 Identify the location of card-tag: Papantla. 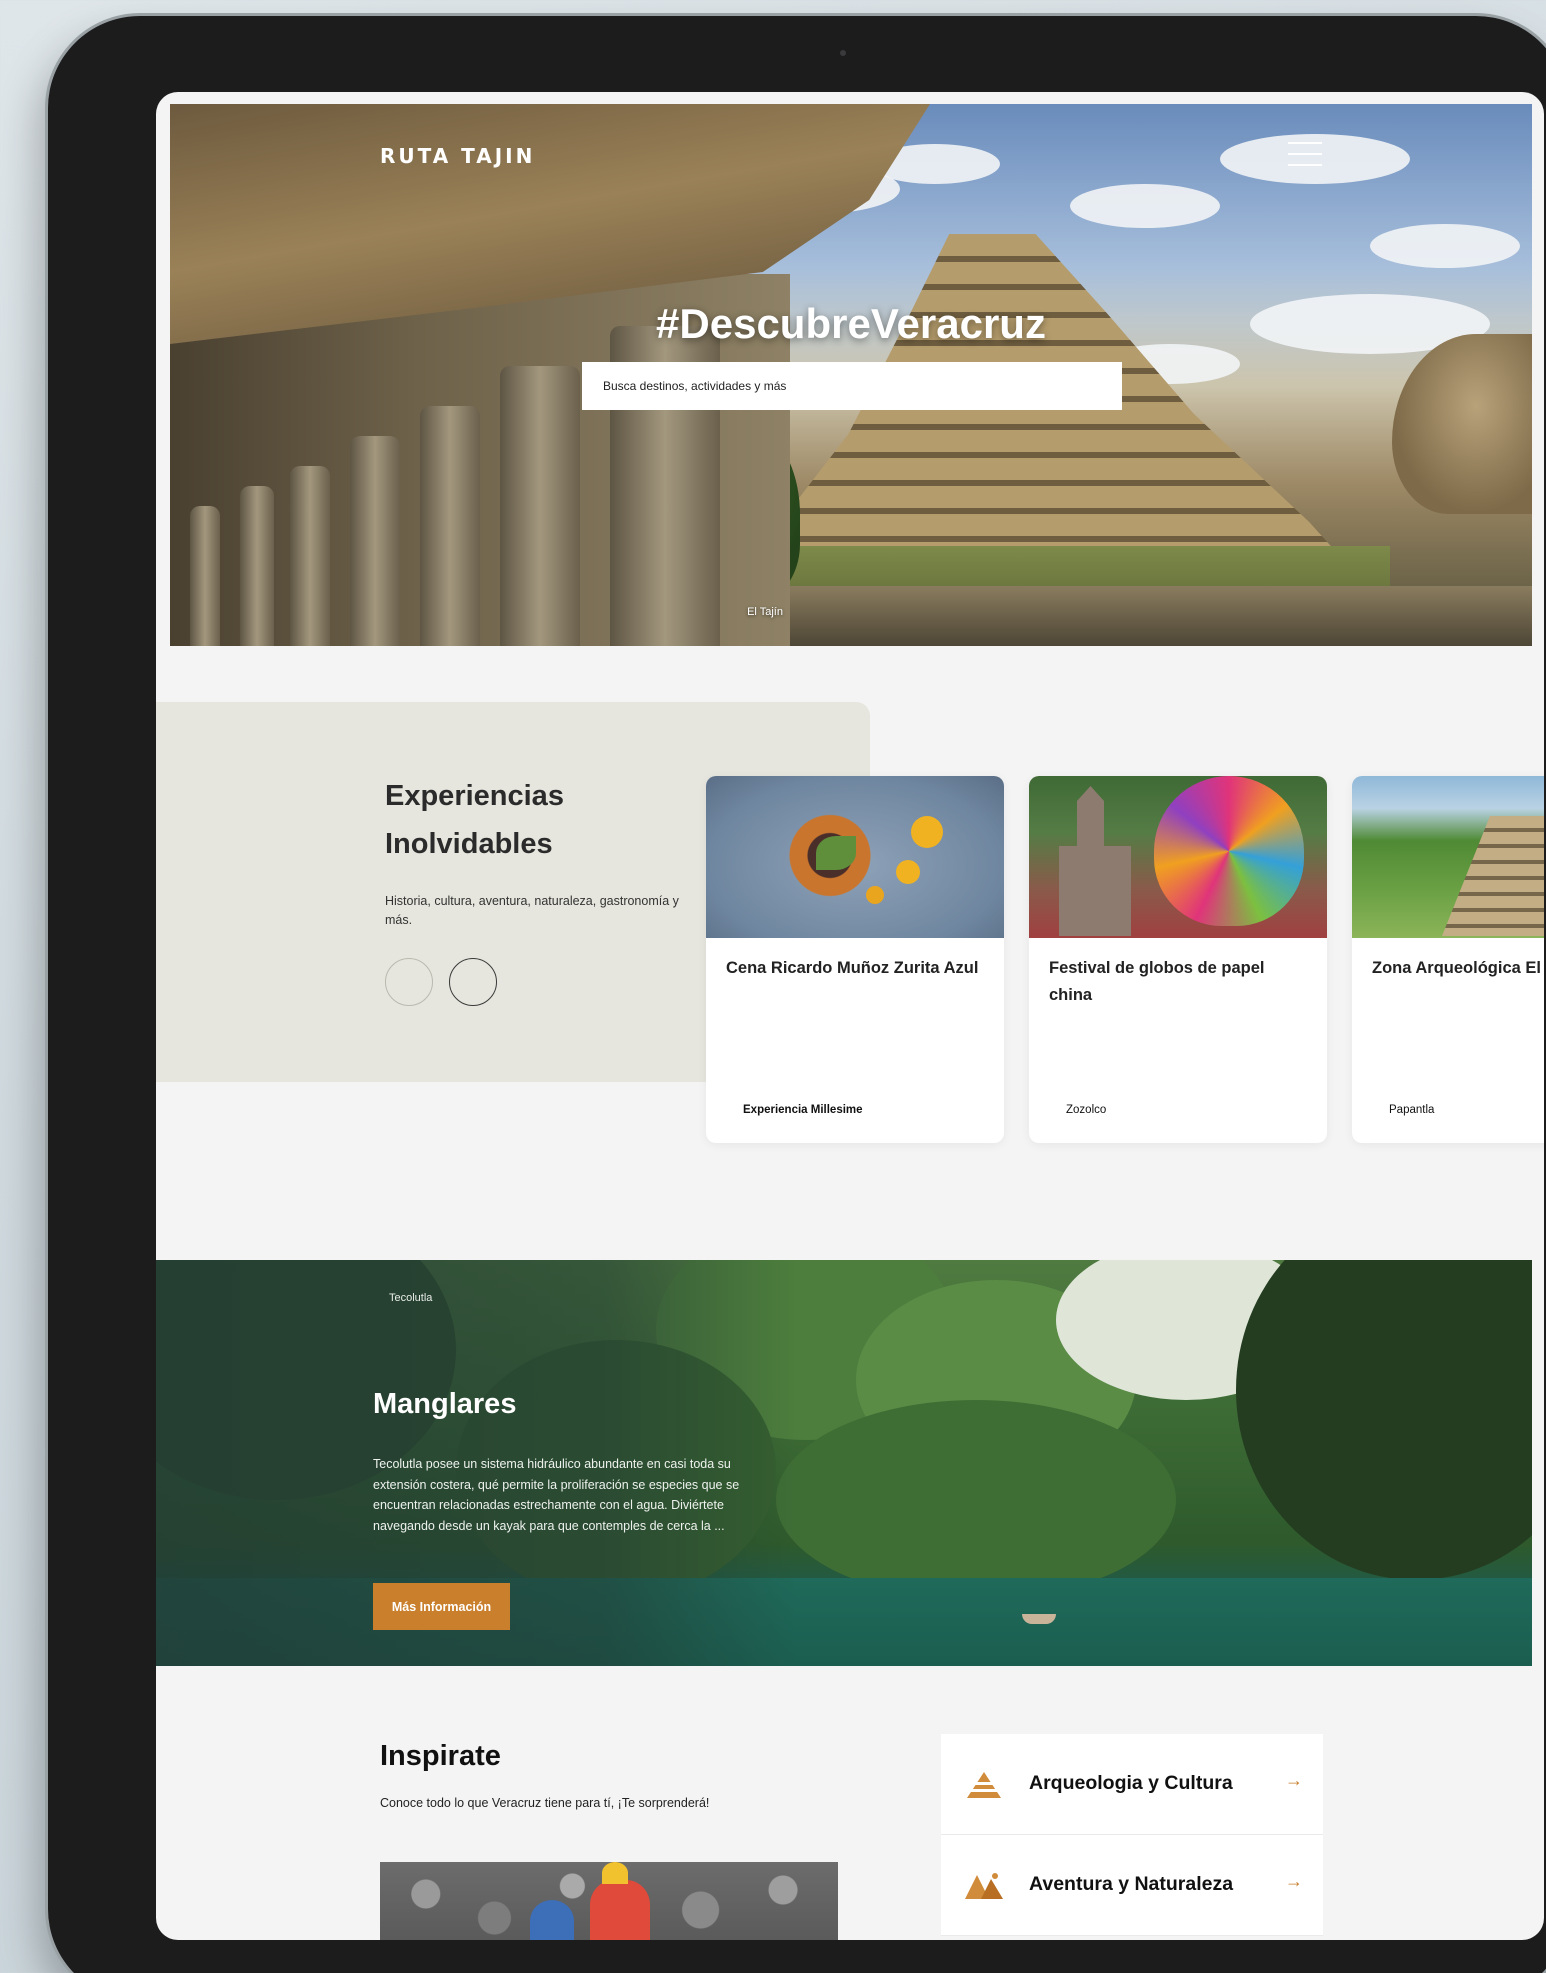
(1412, 1110).